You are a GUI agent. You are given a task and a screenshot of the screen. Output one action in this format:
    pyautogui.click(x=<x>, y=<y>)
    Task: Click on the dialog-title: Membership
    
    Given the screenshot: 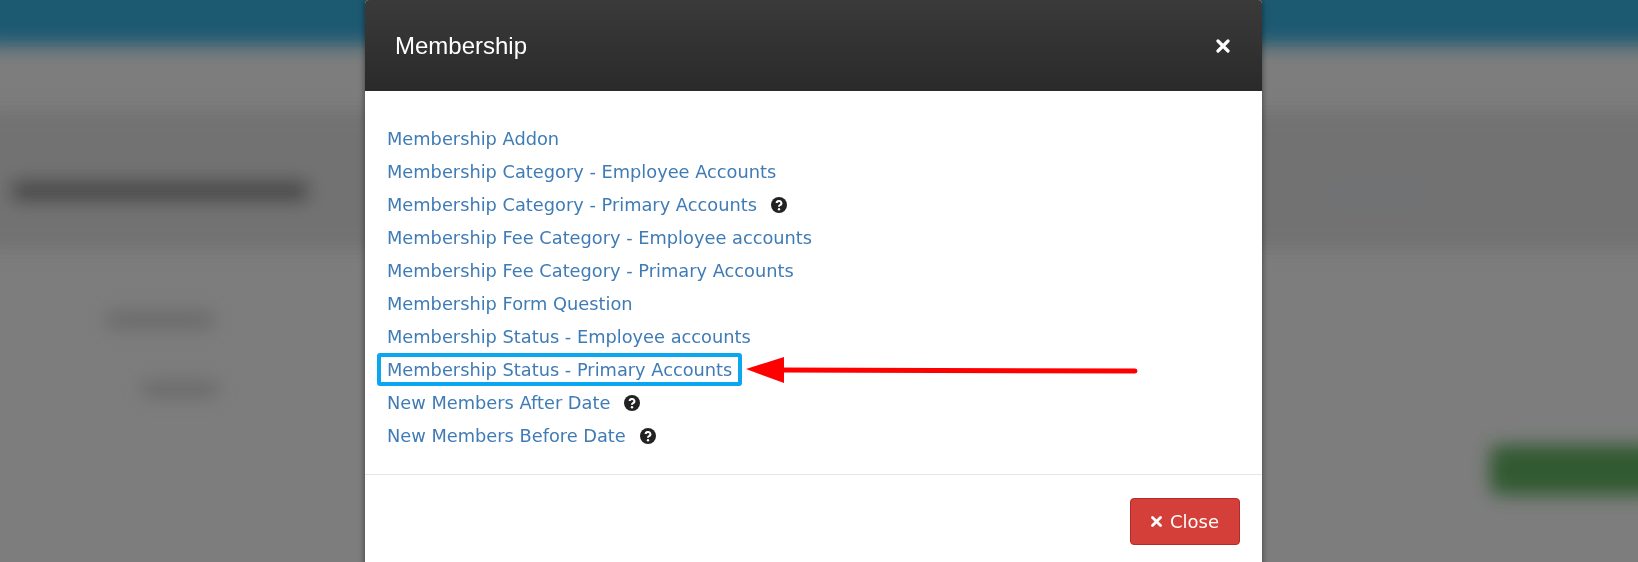 What is the action you would take?
    pyautogui.click(x=461, y=45)
    